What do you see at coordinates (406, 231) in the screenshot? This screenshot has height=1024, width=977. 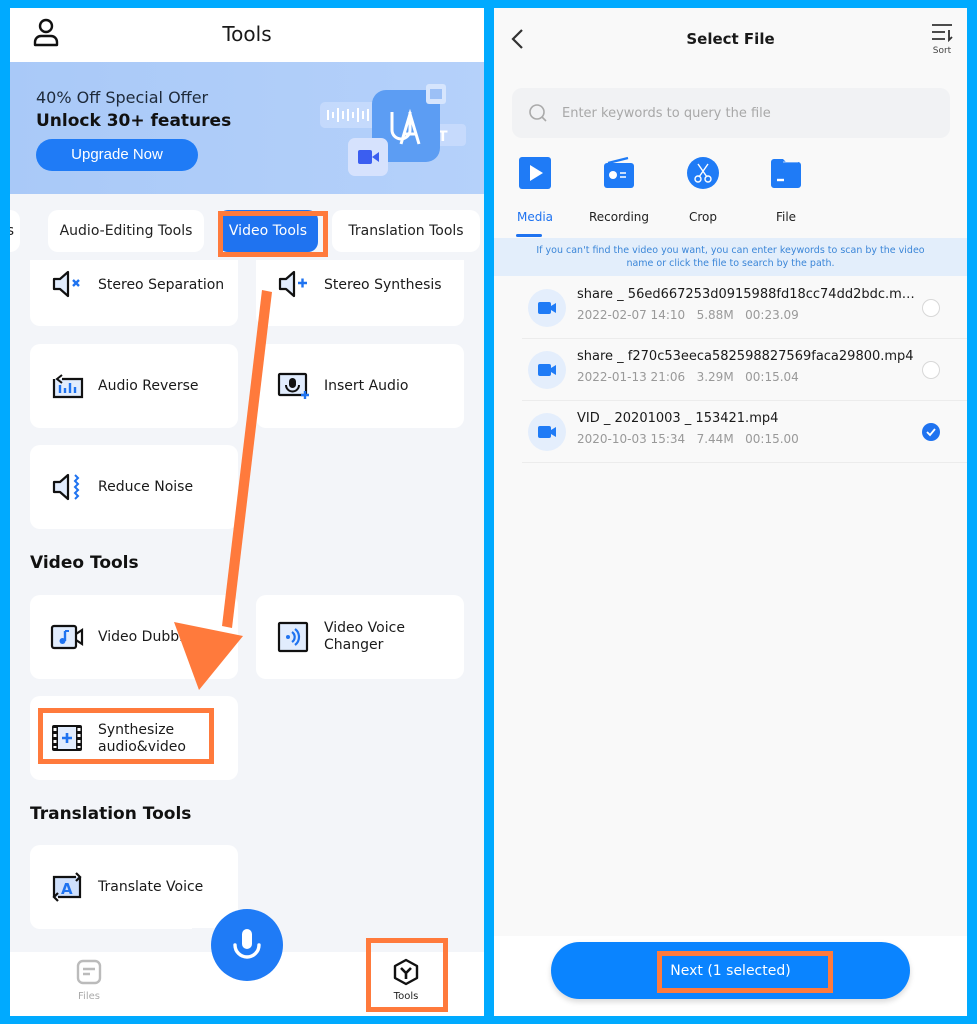 I see `tab-translation-tools: Translation Tools` at bounding box center [406, 231].